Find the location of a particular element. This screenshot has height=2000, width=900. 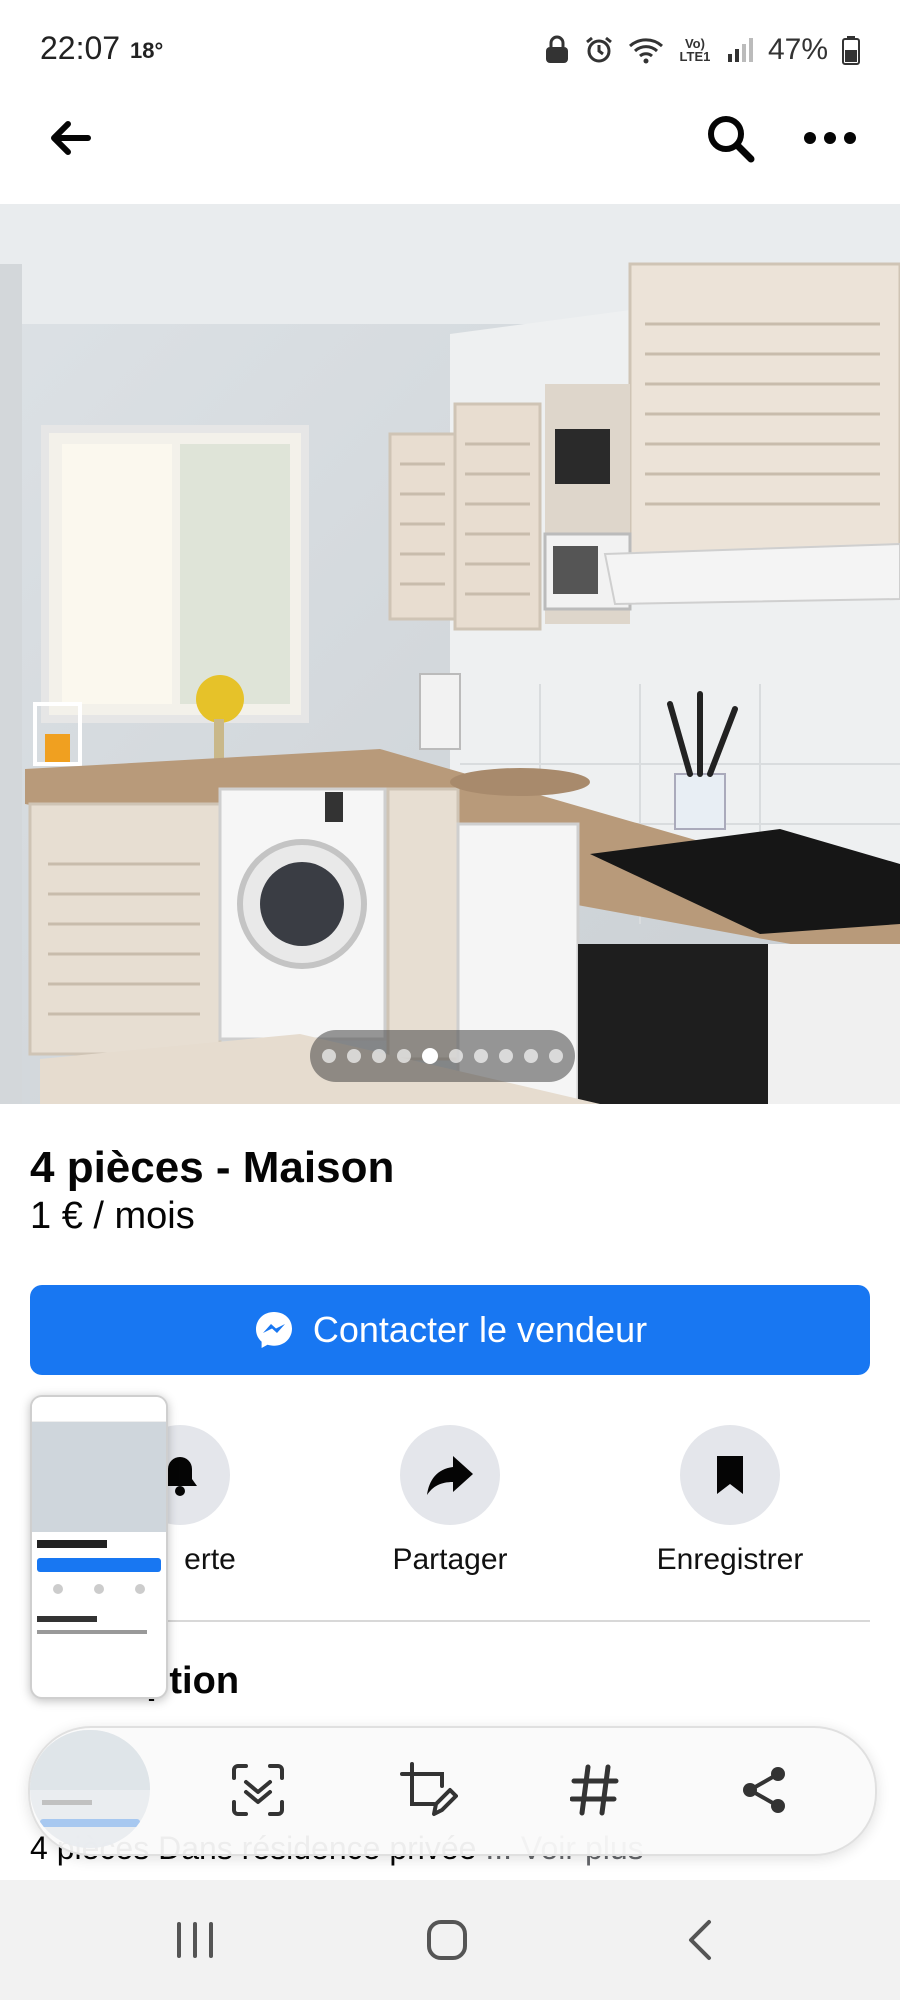

save-circle is located at coordinates (730, 1475).